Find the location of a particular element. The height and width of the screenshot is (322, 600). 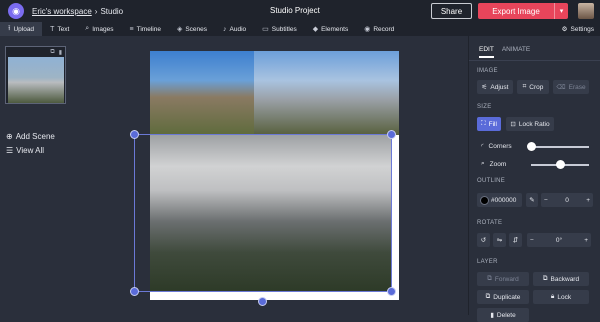

corners-slider-knob is located at coordinates (531, 146).